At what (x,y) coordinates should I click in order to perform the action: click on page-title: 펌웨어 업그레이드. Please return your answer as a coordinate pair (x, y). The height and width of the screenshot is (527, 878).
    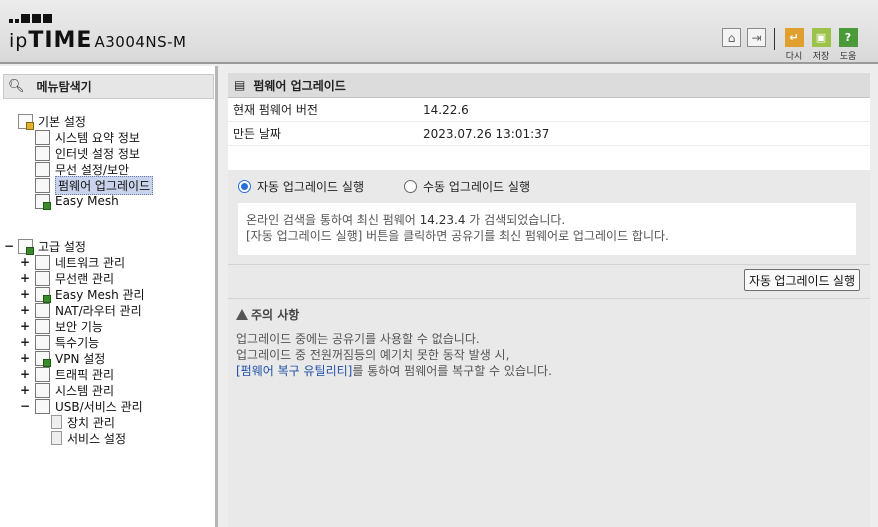
    Looking at the image, I should click on (299, 85).